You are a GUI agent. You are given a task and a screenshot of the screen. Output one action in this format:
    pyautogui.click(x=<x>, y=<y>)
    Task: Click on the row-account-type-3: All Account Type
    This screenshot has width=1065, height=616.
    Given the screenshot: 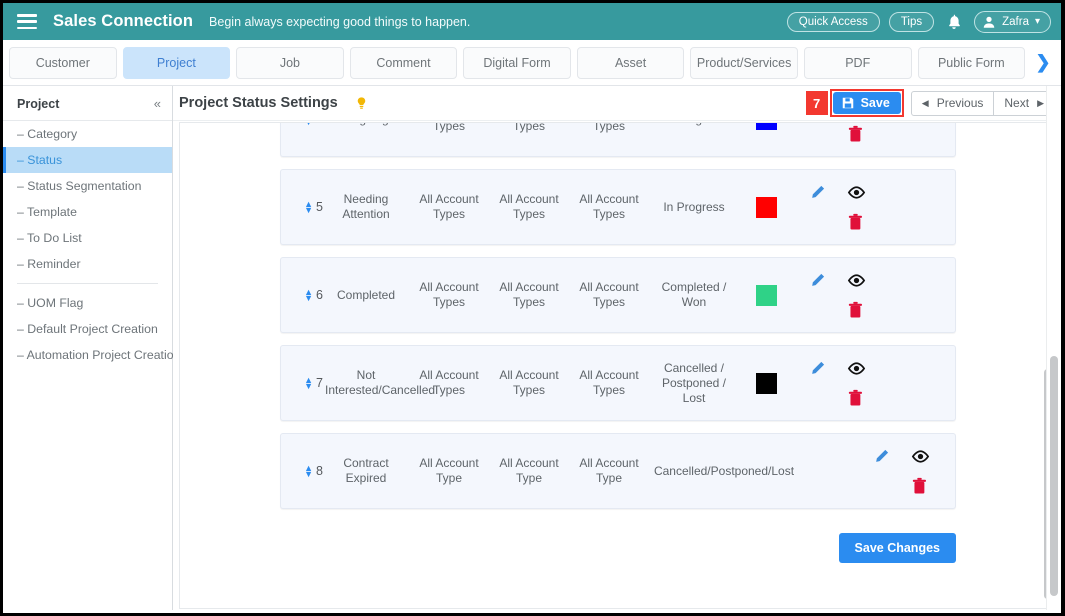 What is the action you would take?
    pyautogui.click(x=609, y=470)
    